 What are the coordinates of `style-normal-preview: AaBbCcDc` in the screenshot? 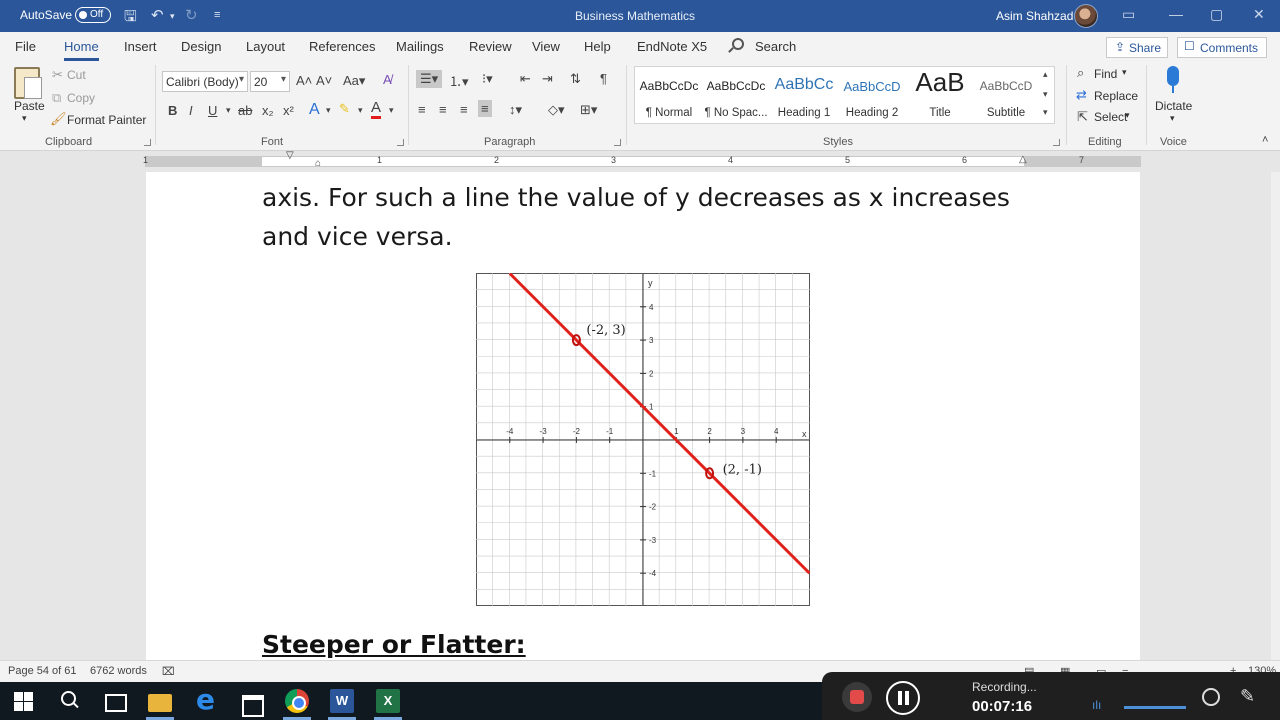 It's located at (669, 86).